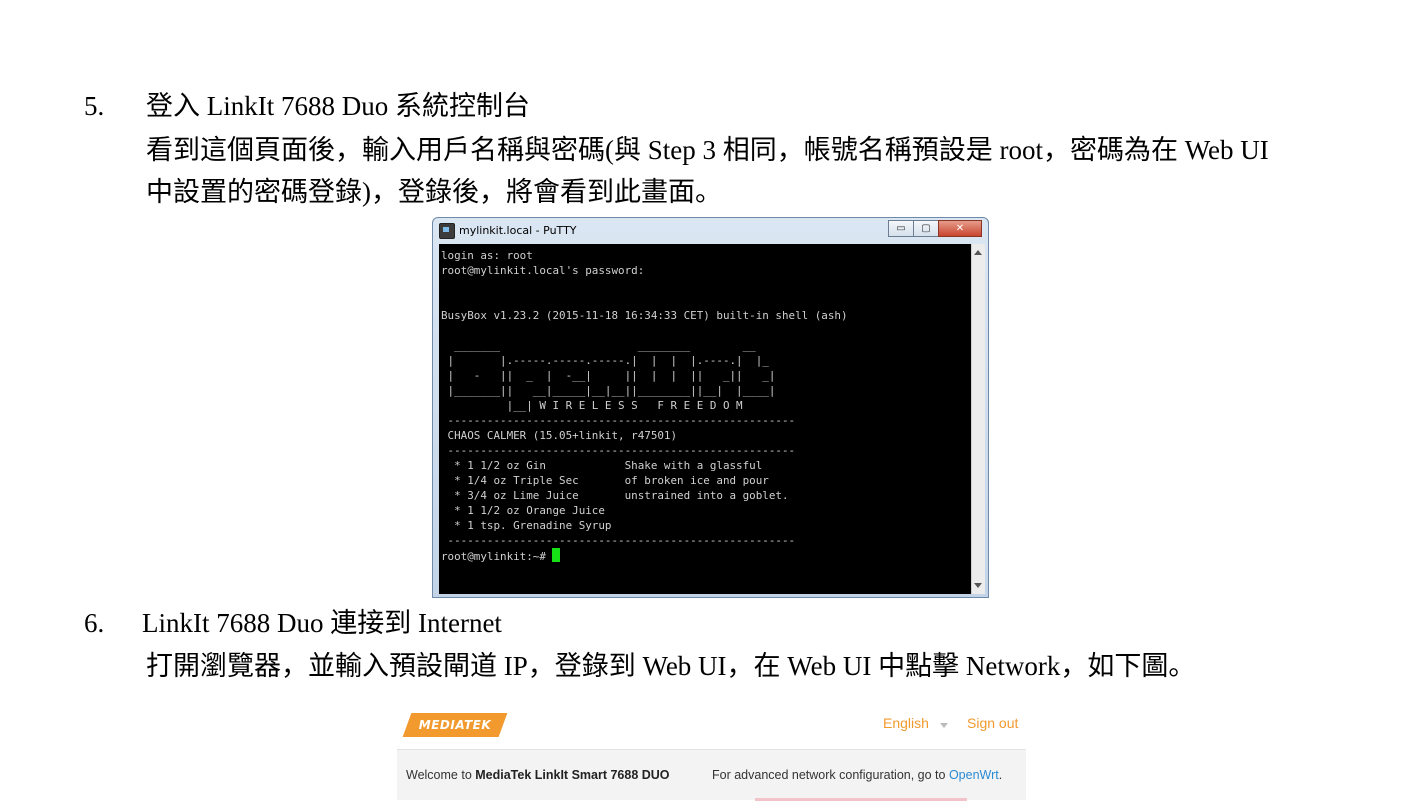 The image size is (1423, 801). What do you see at coordinates (434, 192) in the screenshot?
I see `step-5-body-line-2: 中設置的密碼登錄)，登錄後，將會看到此畫面。` at bounding box center [434, 192].